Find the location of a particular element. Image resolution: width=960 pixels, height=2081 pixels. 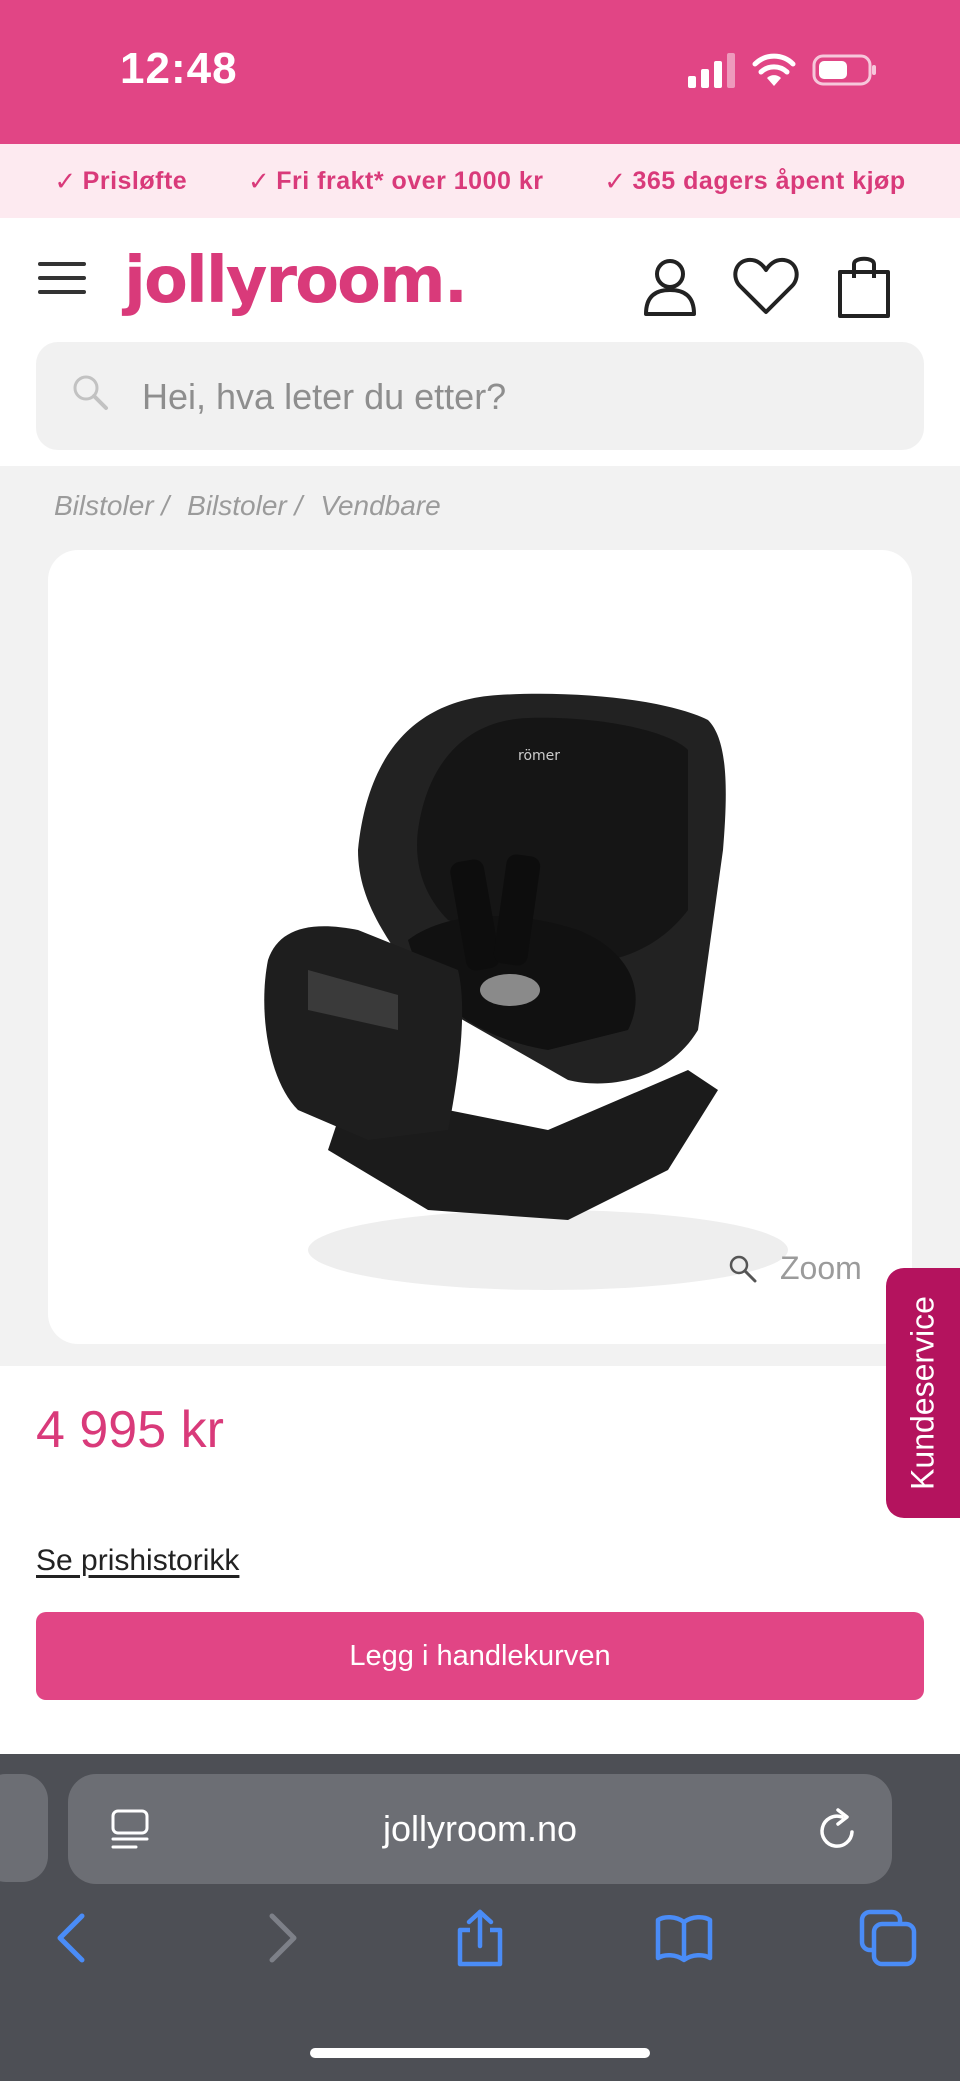

search-input: Hei, hva leter du etter? is located at coordinates (480, 396).